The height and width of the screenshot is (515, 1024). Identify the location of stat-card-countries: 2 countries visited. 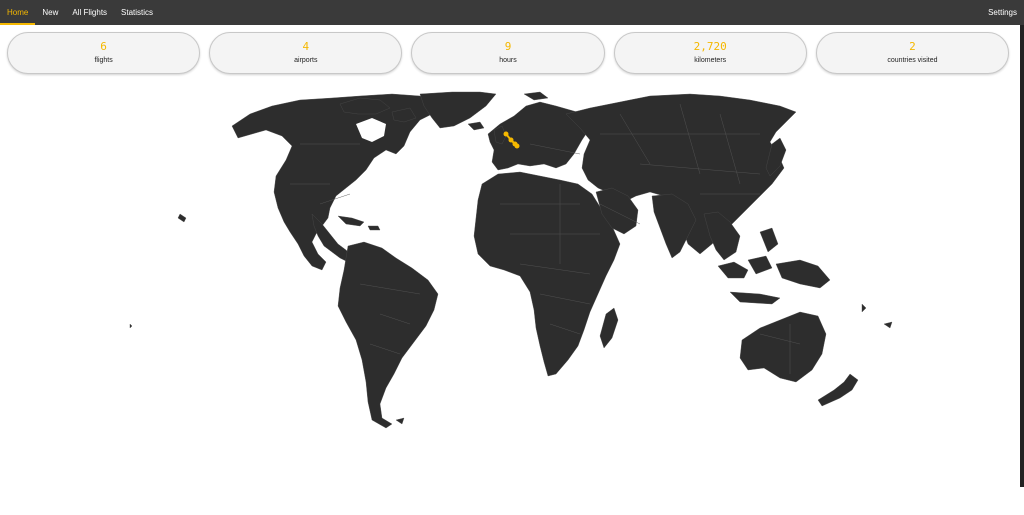
(912, 53).